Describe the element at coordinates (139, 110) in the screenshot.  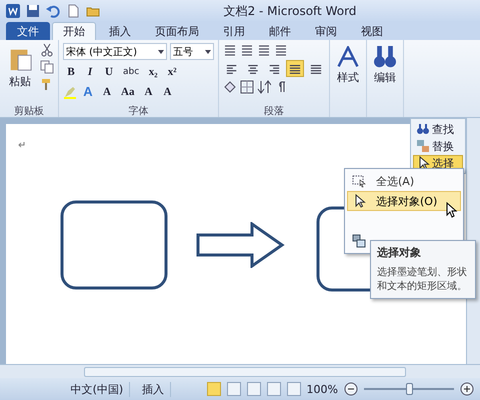
I see `group-label: 字体` at that location.